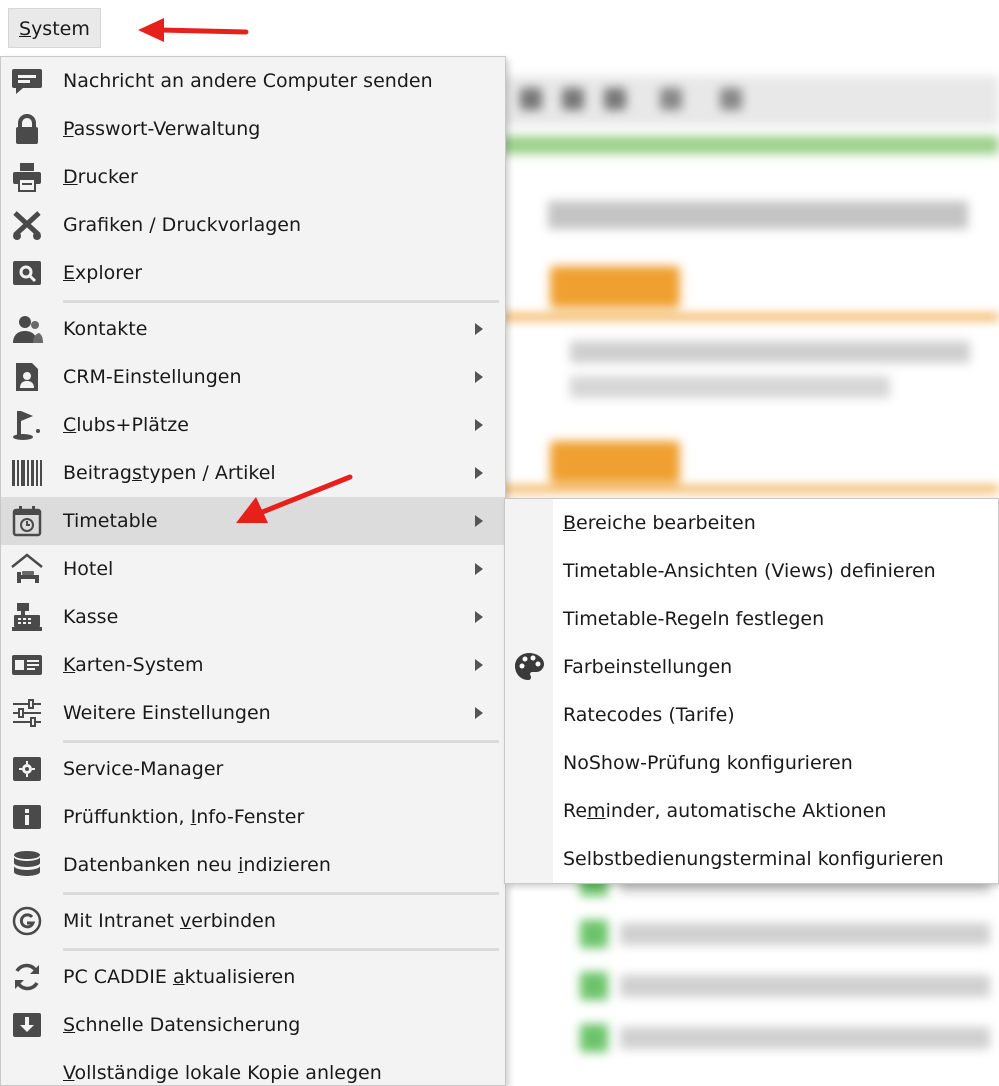  I want to click on submenu-item-noshow: NoShow-Prüfung konfigurieren, so click(752, 763).